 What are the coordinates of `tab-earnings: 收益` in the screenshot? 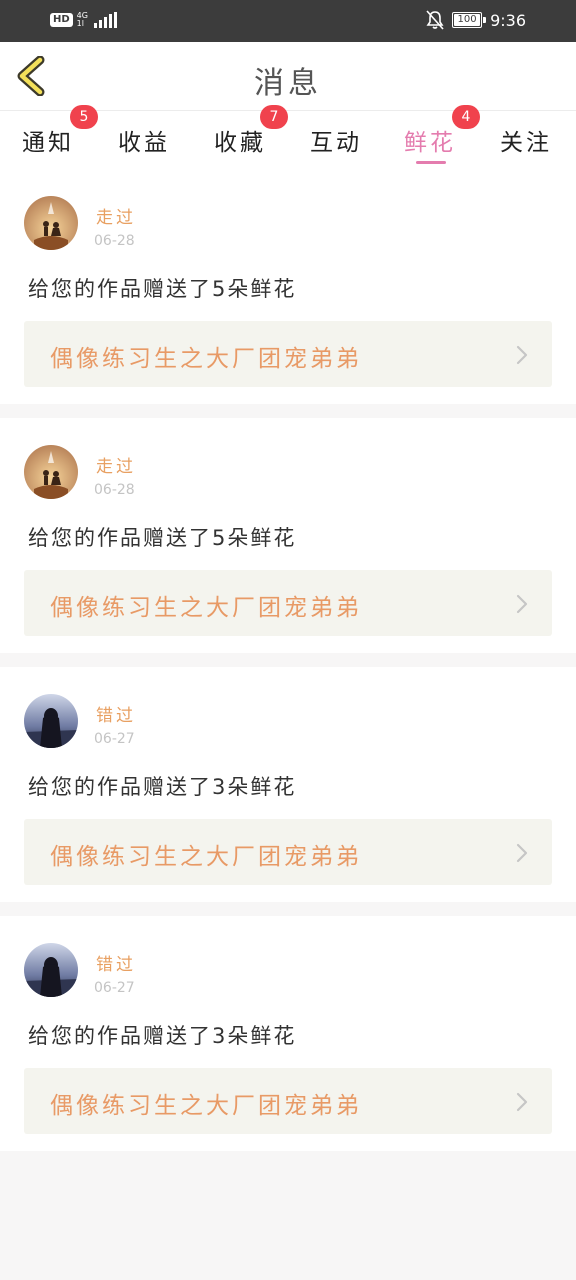 It's located at (144, 140).